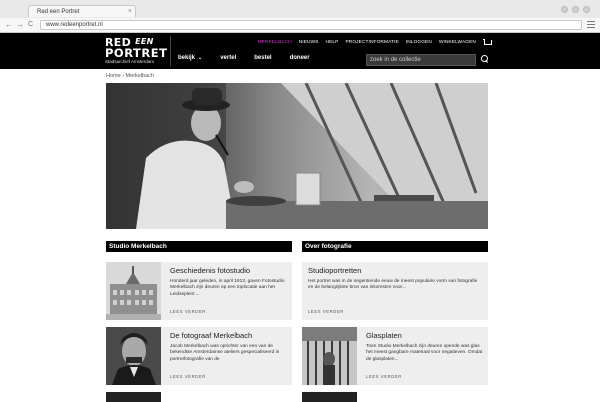  I want to click on window-controls, so click(575, 9).